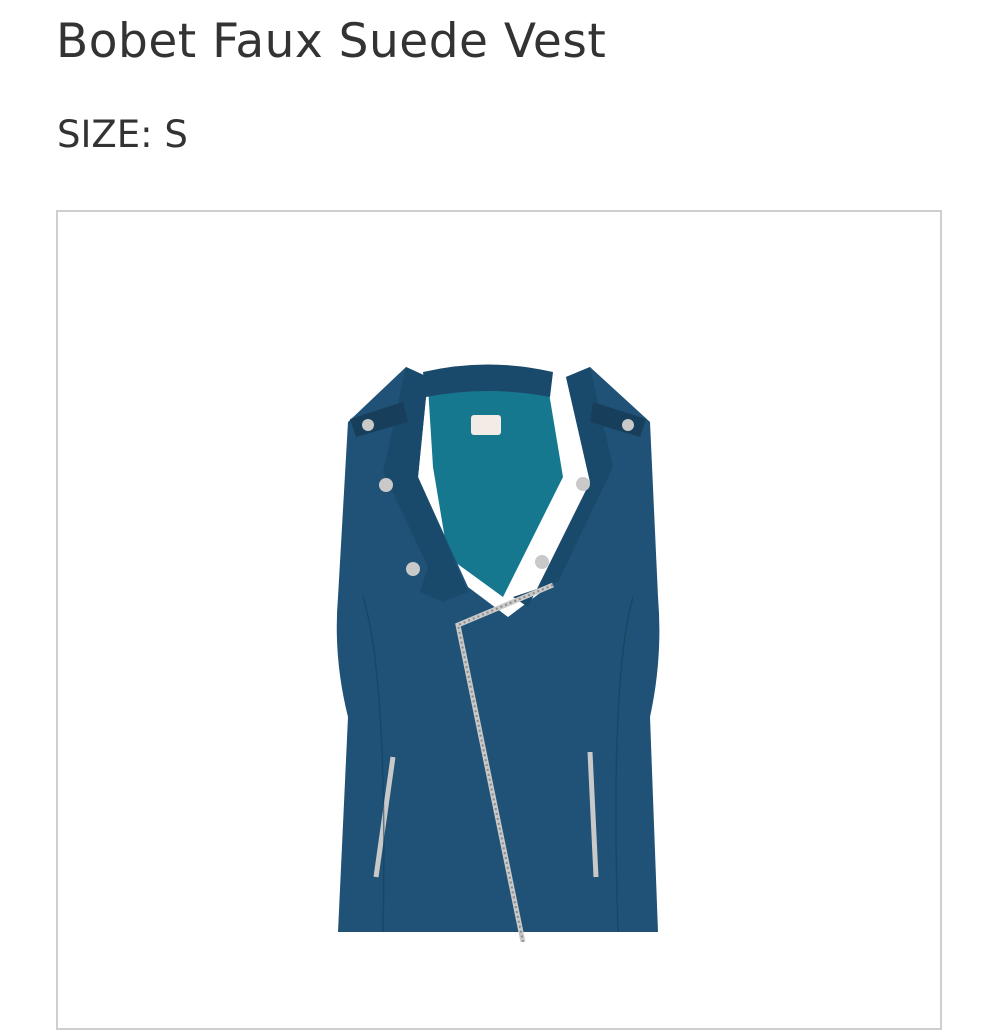 The image size is (1000, 1030). Describe the element at coordinates (176, 134) in the screenshot. I see `size-value: S` at that location.